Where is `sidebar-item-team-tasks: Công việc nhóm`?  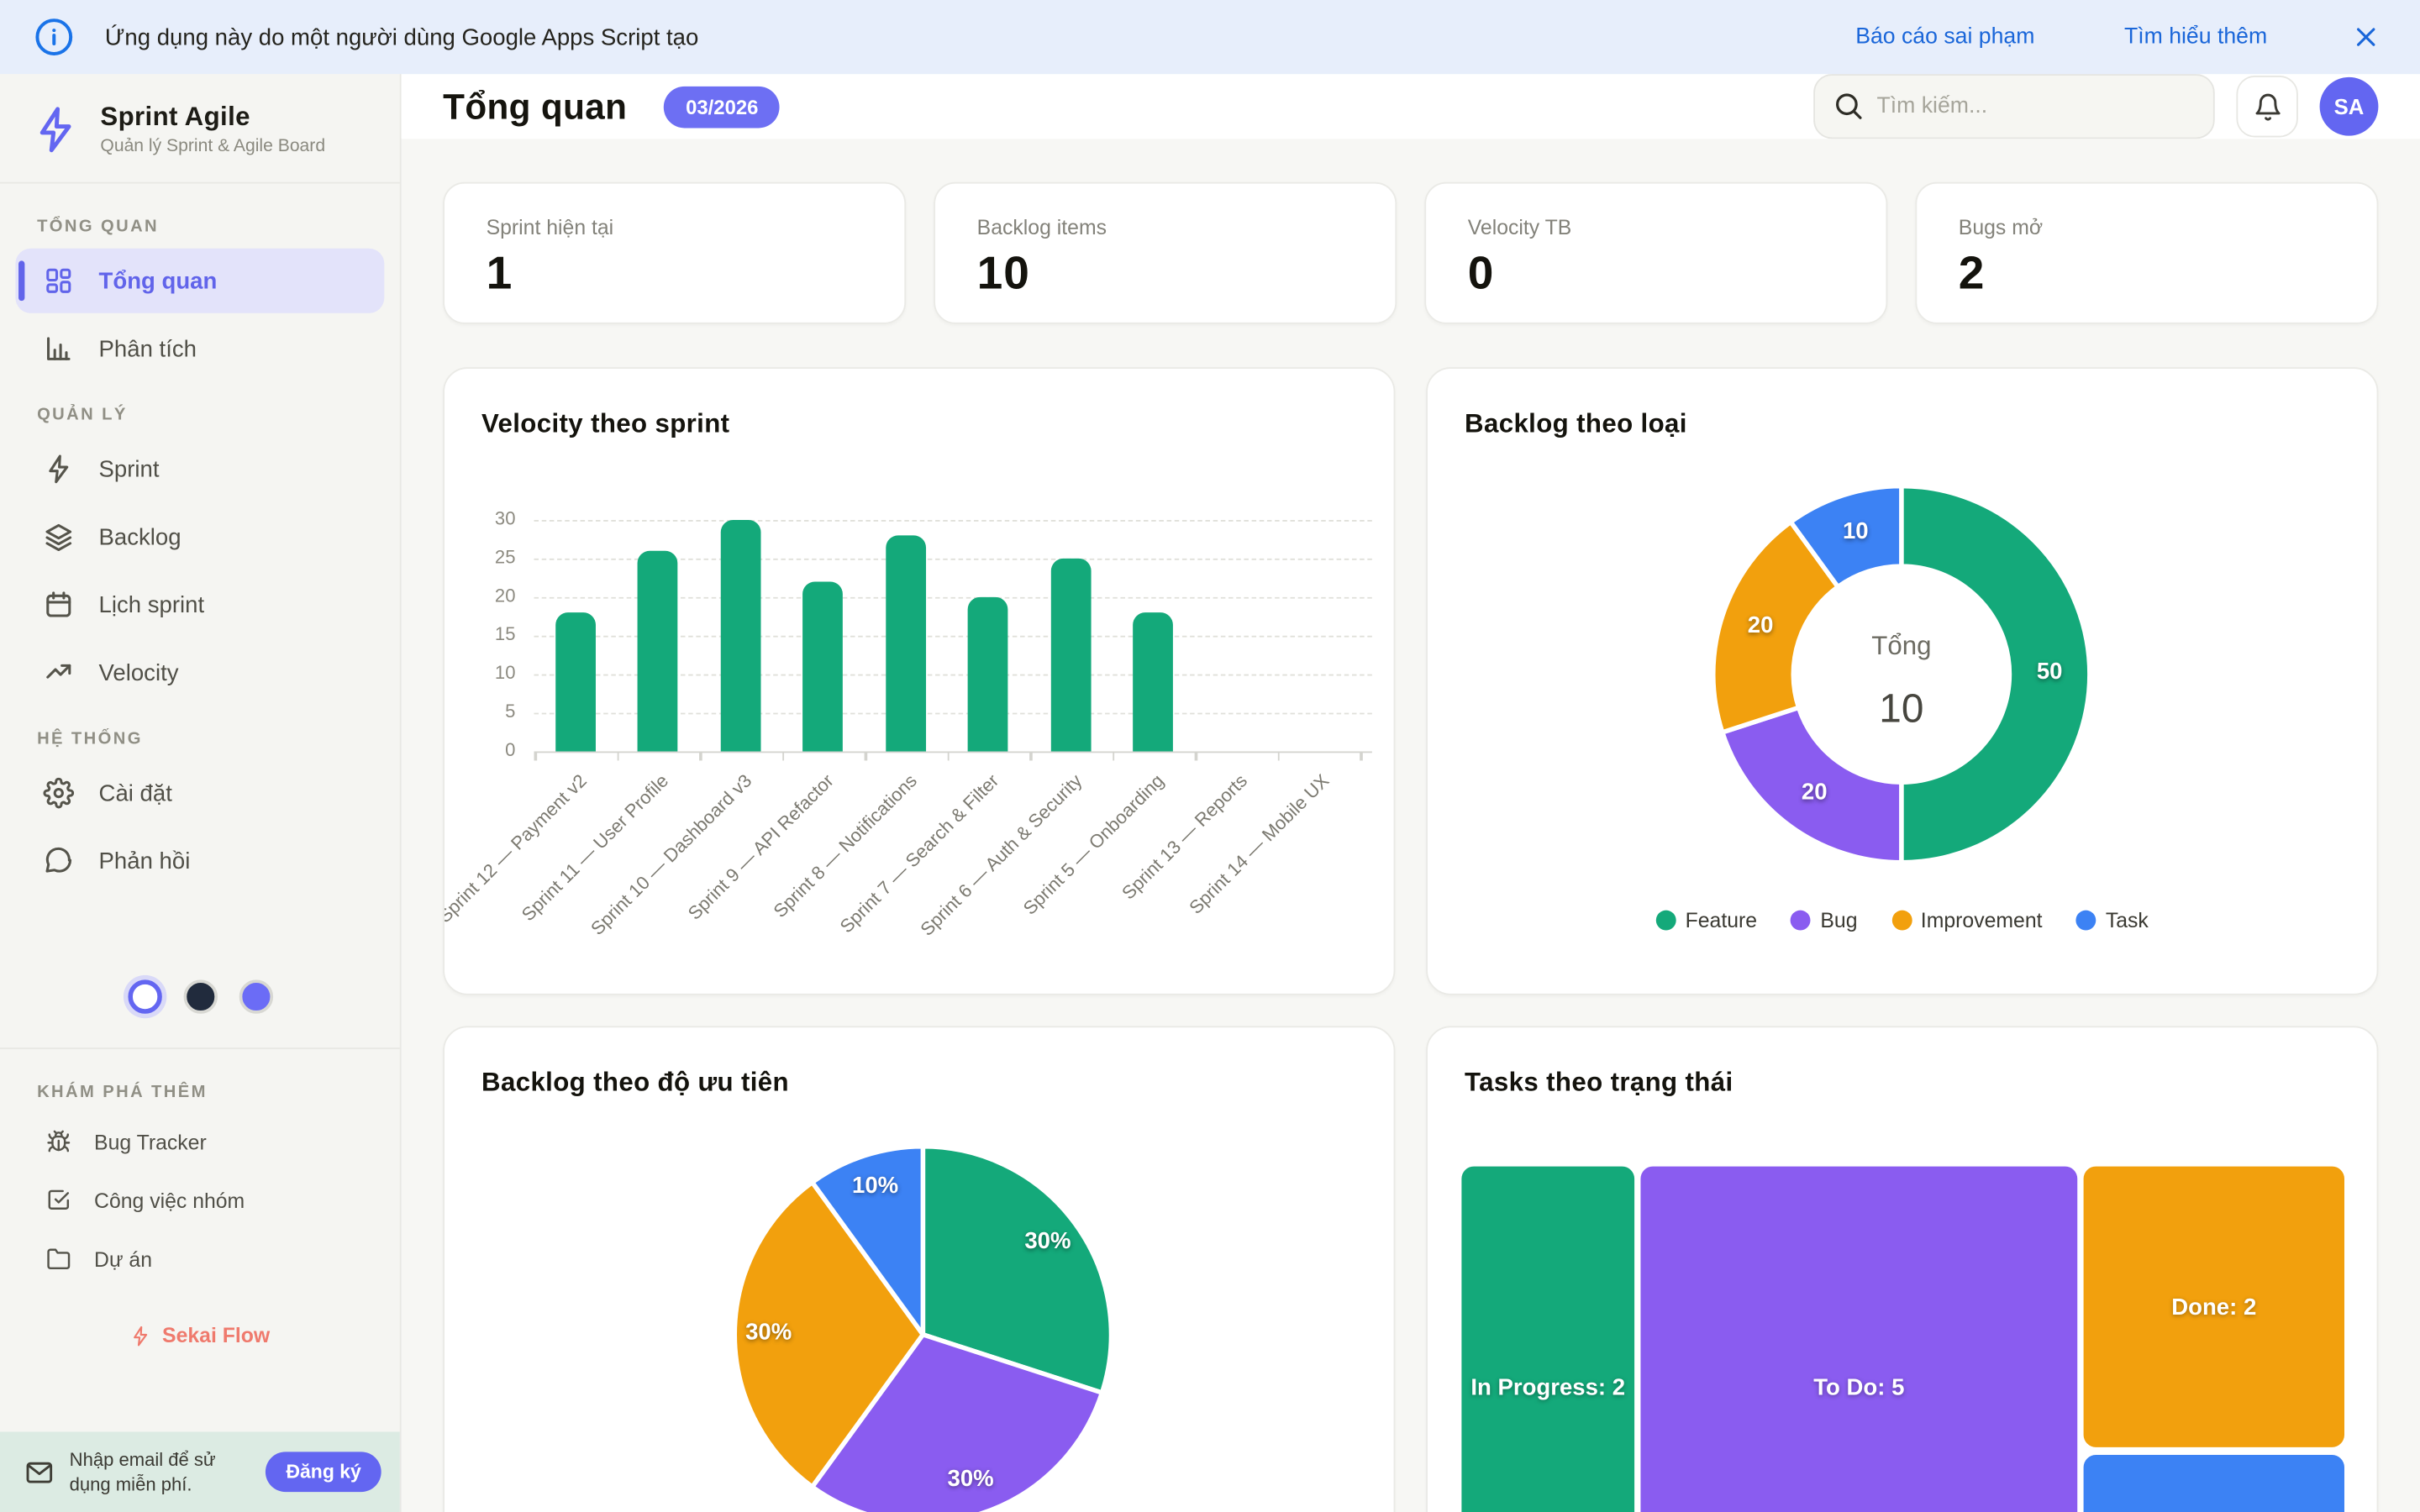 sidebar-item-team-tasks: Công việc nhóm is located at coordinates (199, 1200).